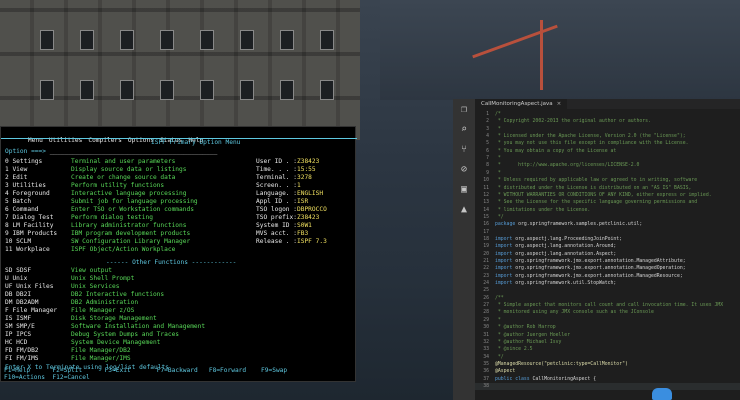 This screenshot has height=400, width=740. I want to click on option-code: 8 LM Facility, so click(29, 226).